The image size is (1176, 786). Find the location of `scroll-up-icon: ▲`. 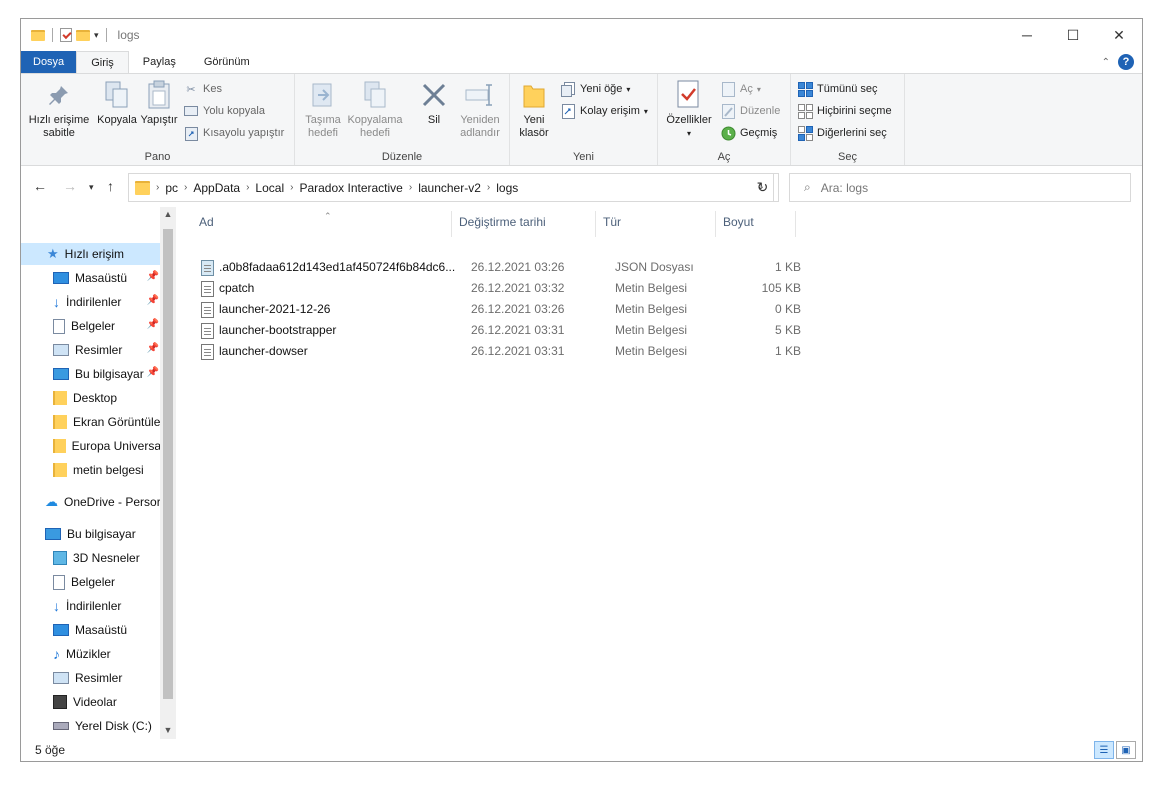

scroll-up-icon: ▲ is located at coordinates (168, 214).